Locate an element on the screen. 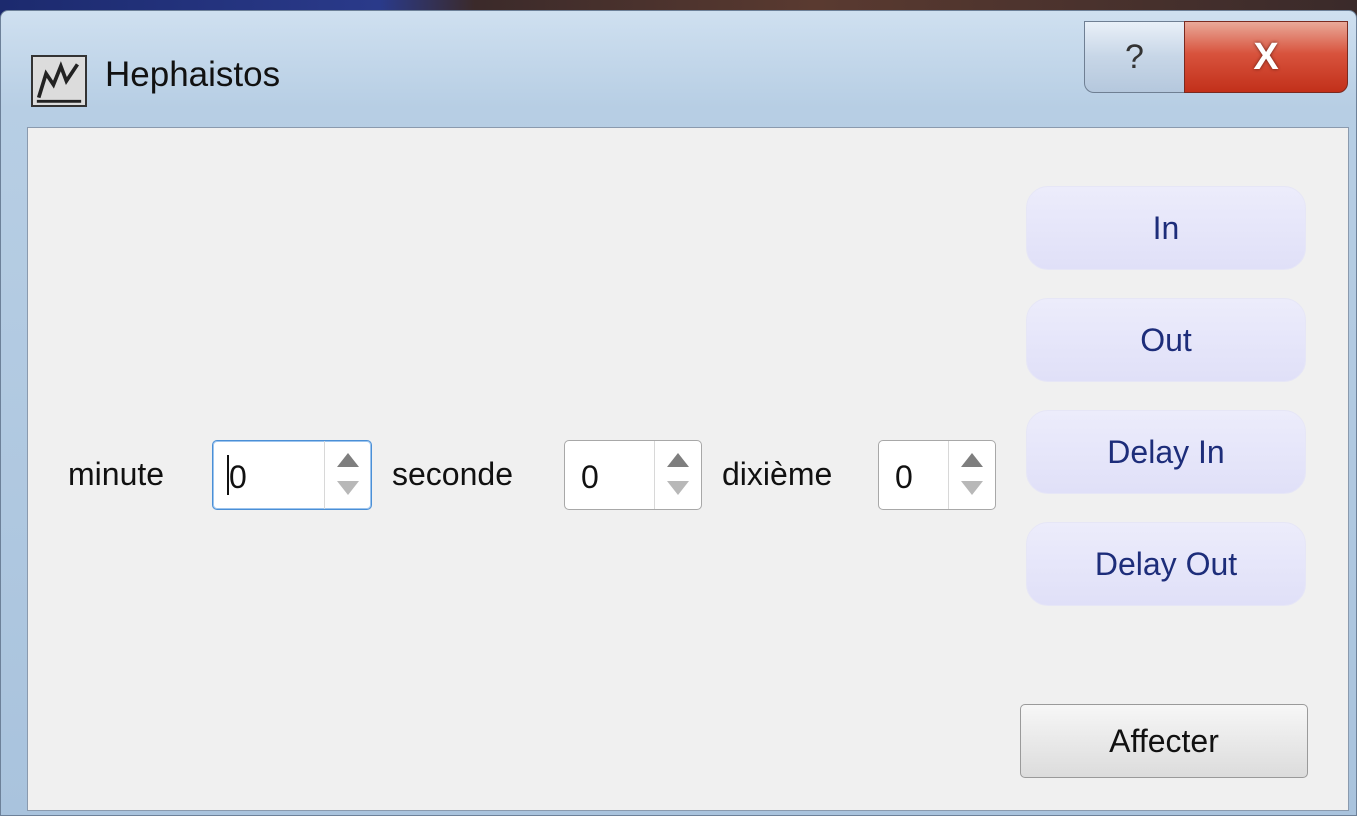 Image resolution: width=1357 pixels, height=816 pixels. minute-label: minute is located at coordinates (116, 474).